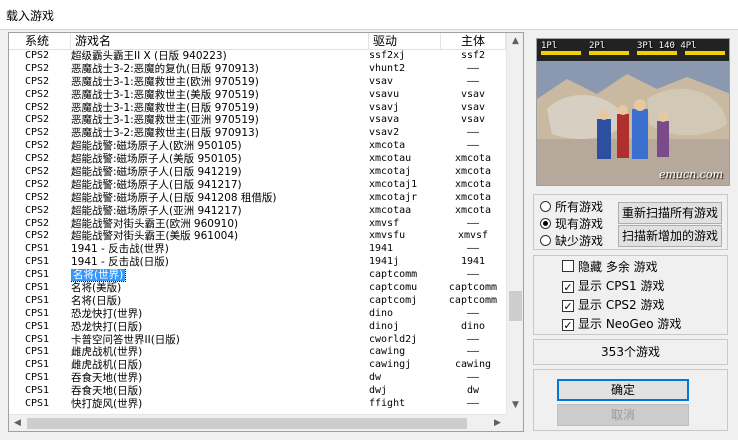 The width and height of the screenshot is (738, 440). Describe the element at coordinates (670, 236) in the screenshot. I see `scan-new-button: 扫描新增加的游戏` at that location.